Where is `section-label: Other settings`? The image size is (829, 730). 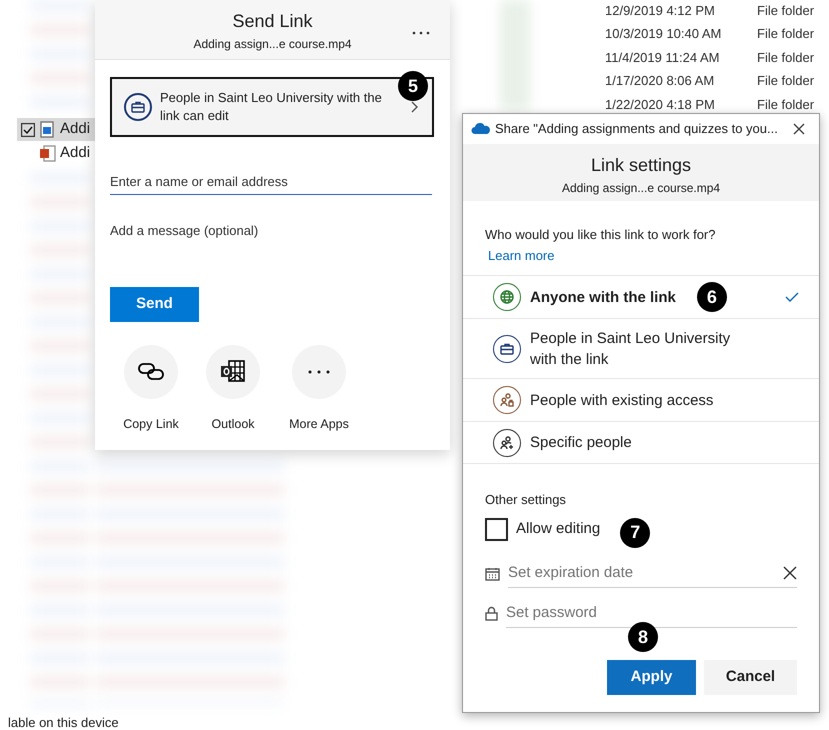
section-label: Other settings is located at coordinates (526, 500).